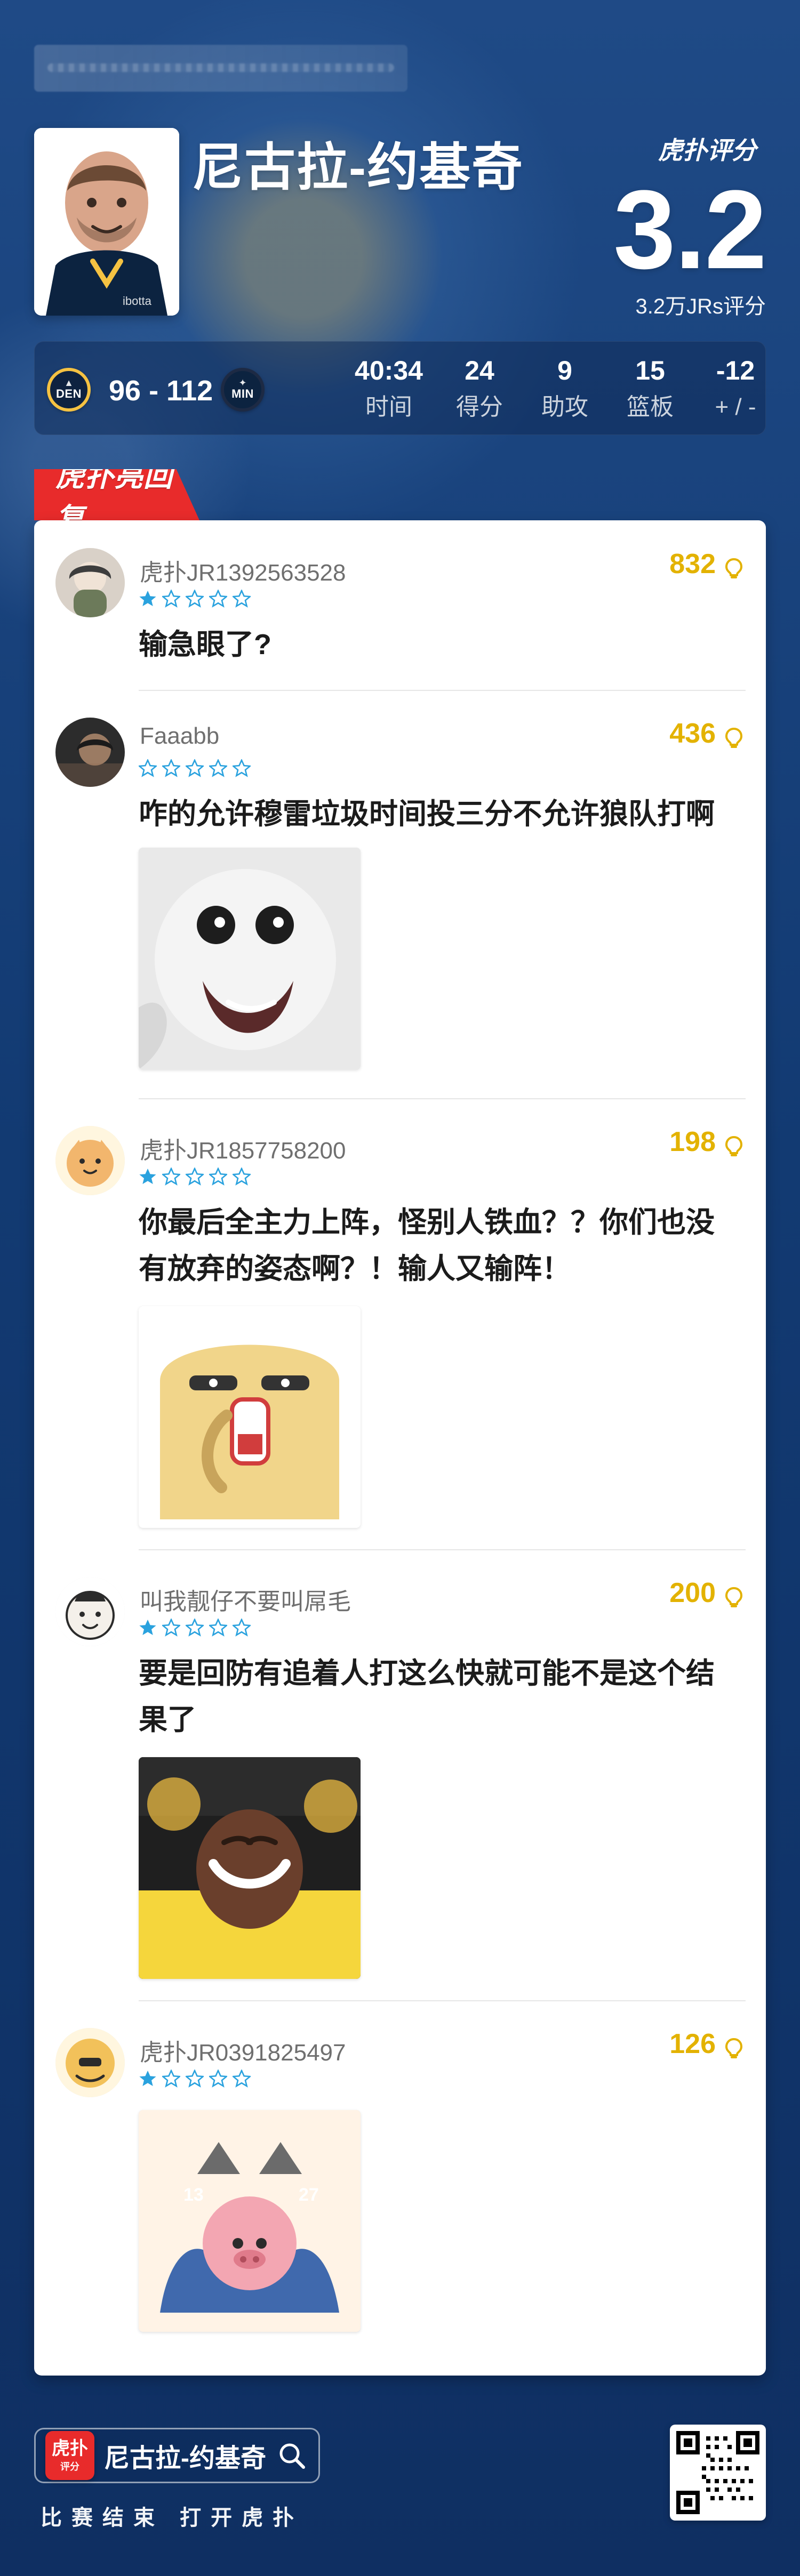 The height and width of the screenshot is (2576, 800). I want to click on player-name: 尼古拉-约基奇, so click(358, 167).